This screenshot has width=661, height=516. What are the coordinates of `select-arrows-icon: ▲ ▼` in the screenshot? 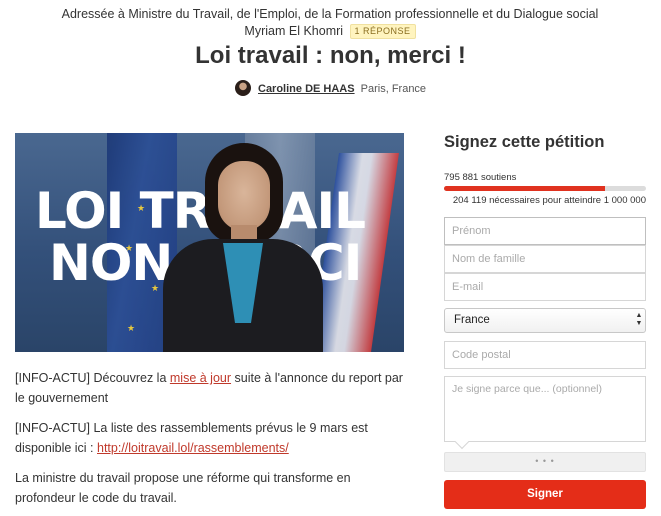 It's located at (639, 319).